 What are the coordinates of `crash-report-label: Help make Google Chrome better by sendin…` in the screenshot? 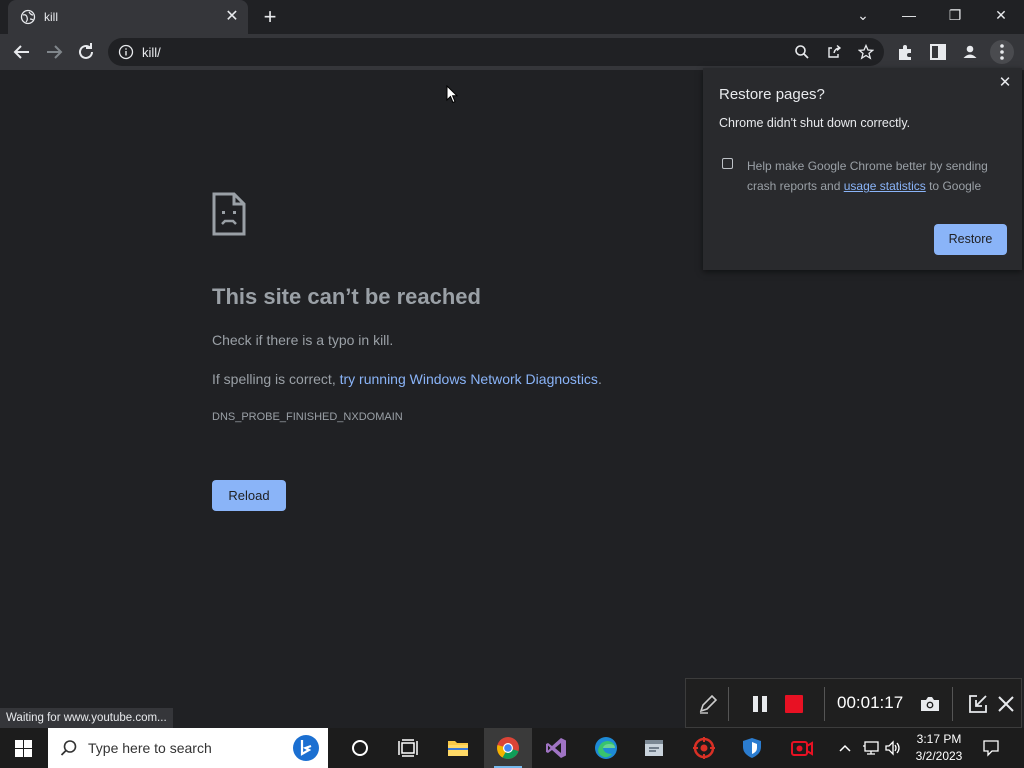 It's located at (877, 176).